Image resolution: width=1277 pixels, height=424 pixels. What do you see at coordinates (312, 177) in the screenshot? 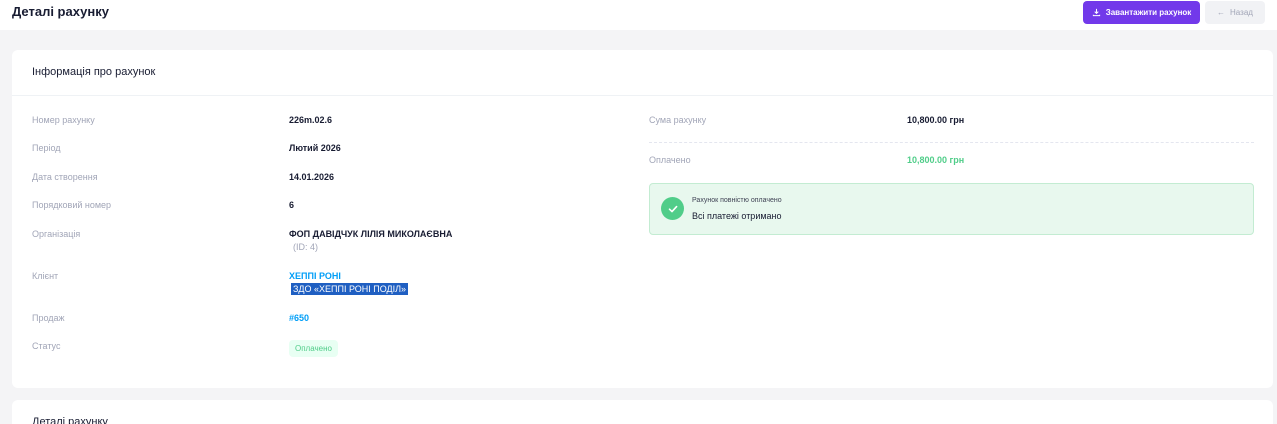
I see `created-date-value: 14.01.2026` at bounding box center [312, 177].